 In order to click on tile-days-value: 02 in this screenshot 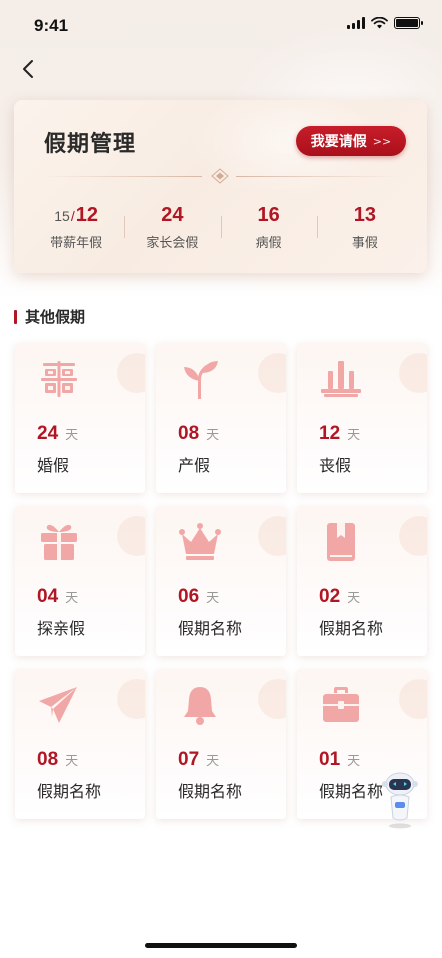, I will do `click(330, 596)`.